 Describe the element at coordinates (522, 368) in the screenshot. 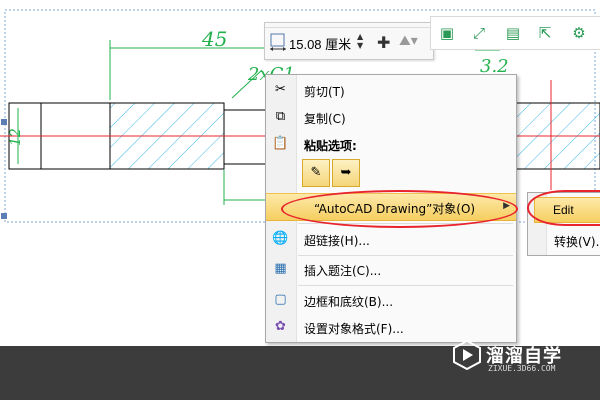

I see `watermark-url: ZIXUE.3D66.COM` at that location.